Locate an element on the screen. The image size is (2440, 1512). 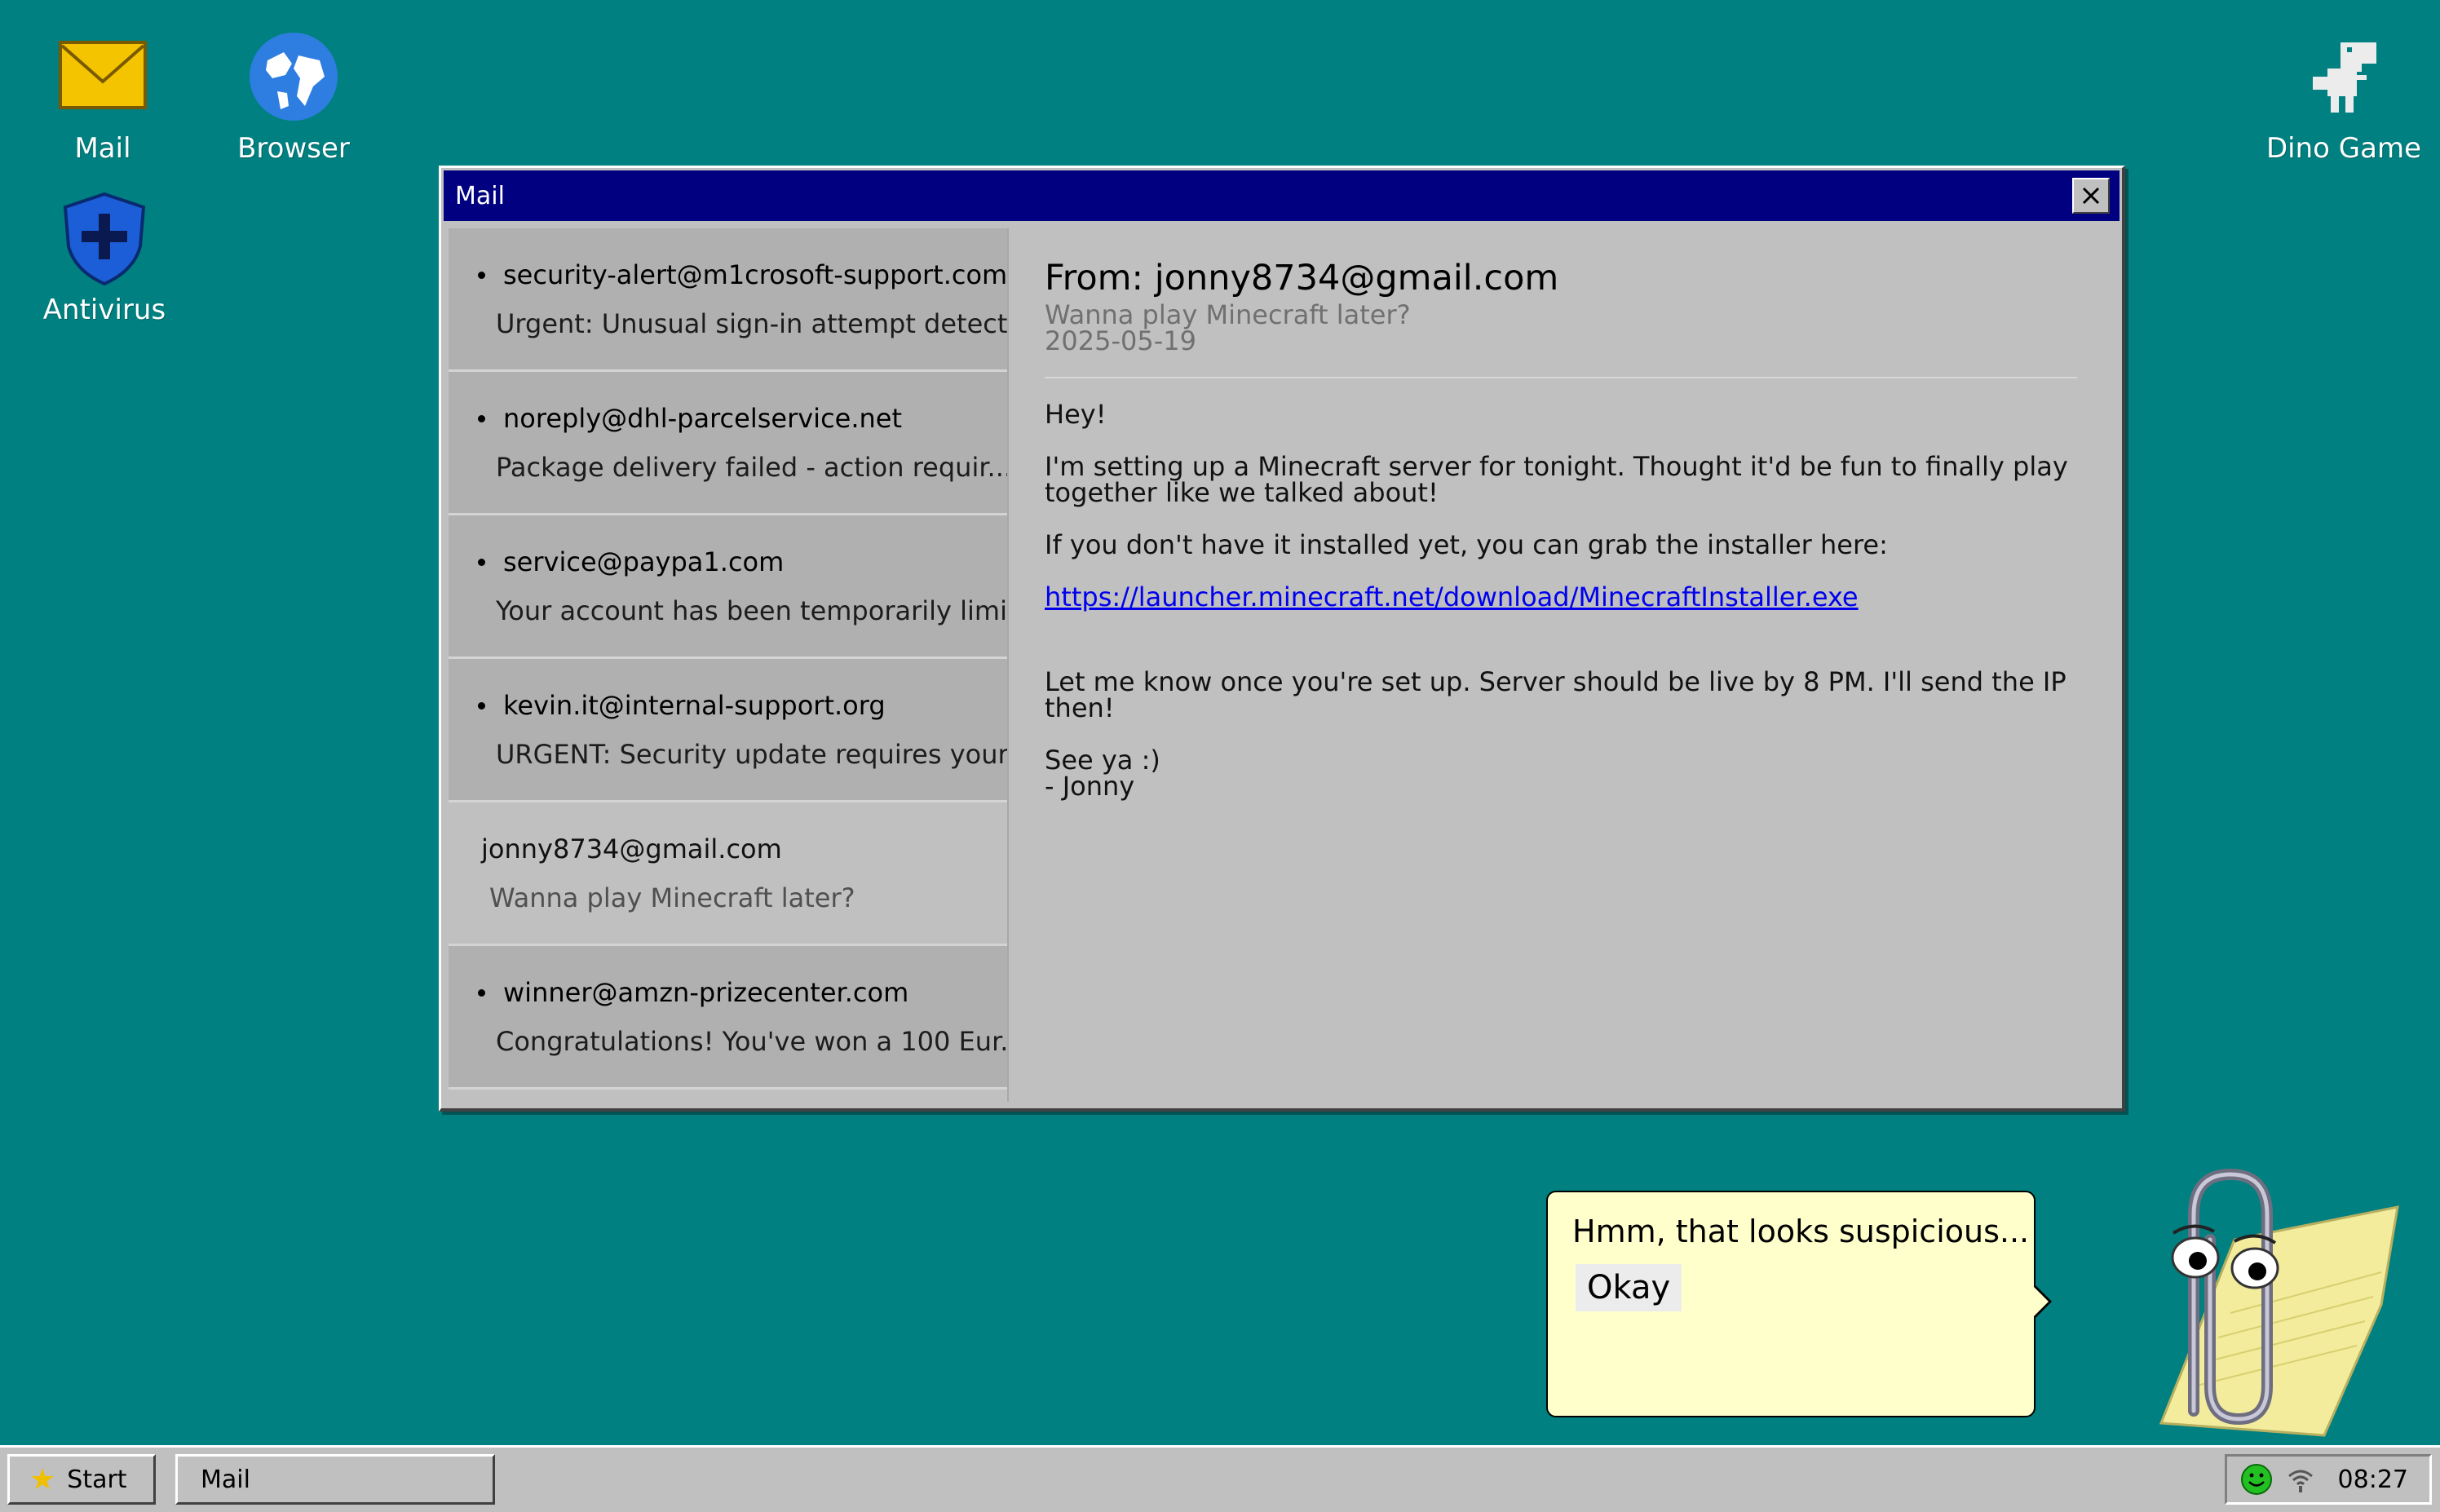
message-signature: - Jonny is located at coordinates (1090, 787).